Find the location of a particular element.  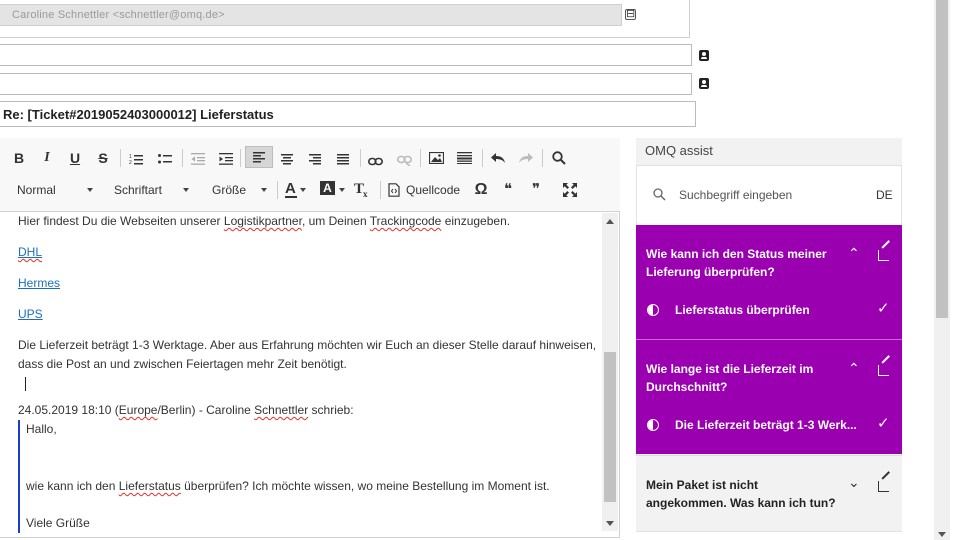

special-char-button: Ω is located at coordinates (481, 190).